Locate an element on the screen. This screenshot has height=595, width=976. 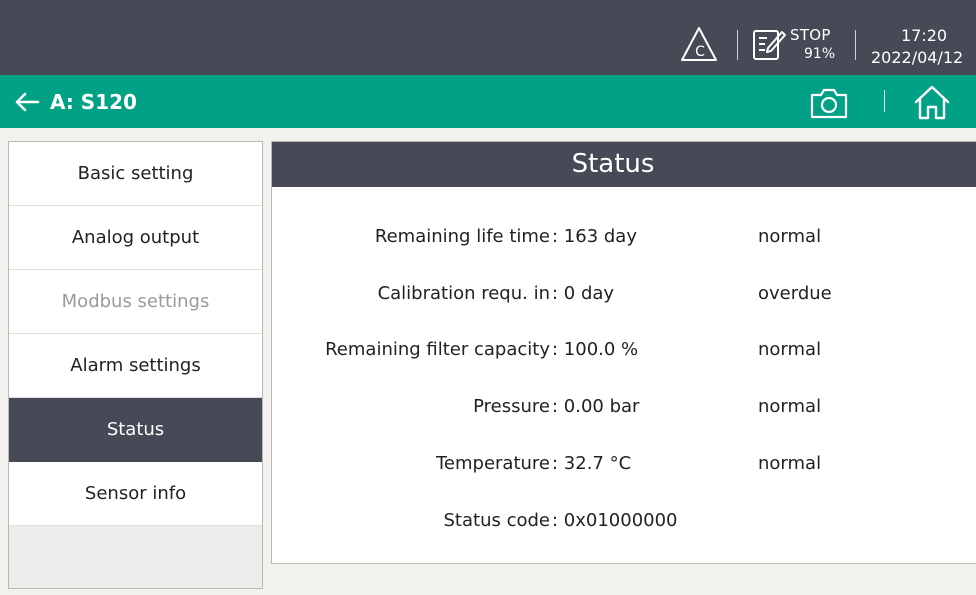
device-header: A: S120 is located at coordinates (488, 101).